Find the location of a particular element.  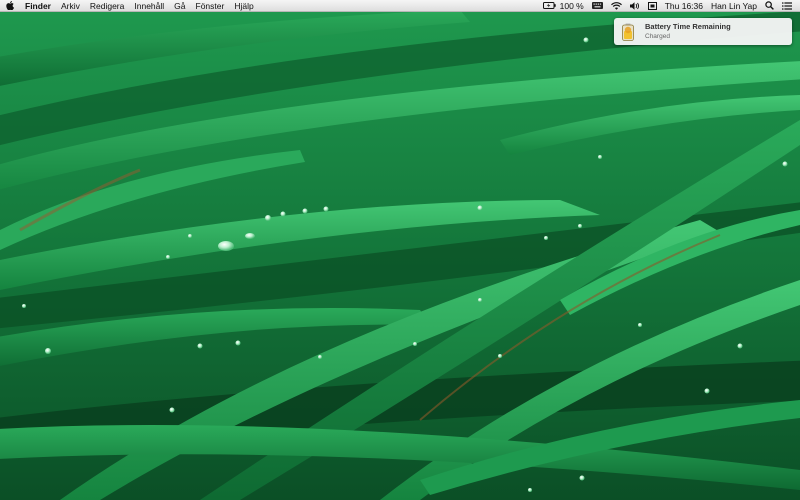

menu-hjalp: Hjälp is located at coordinates (243, 6).